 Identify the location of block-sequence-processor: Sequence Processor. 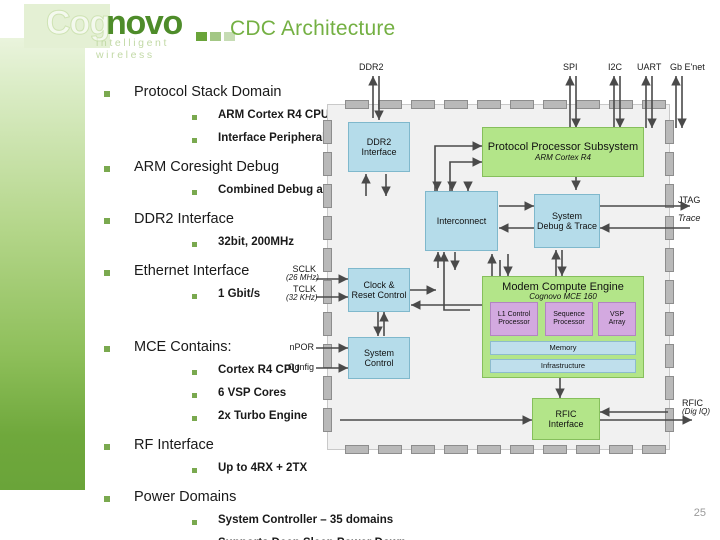
(569, 319).